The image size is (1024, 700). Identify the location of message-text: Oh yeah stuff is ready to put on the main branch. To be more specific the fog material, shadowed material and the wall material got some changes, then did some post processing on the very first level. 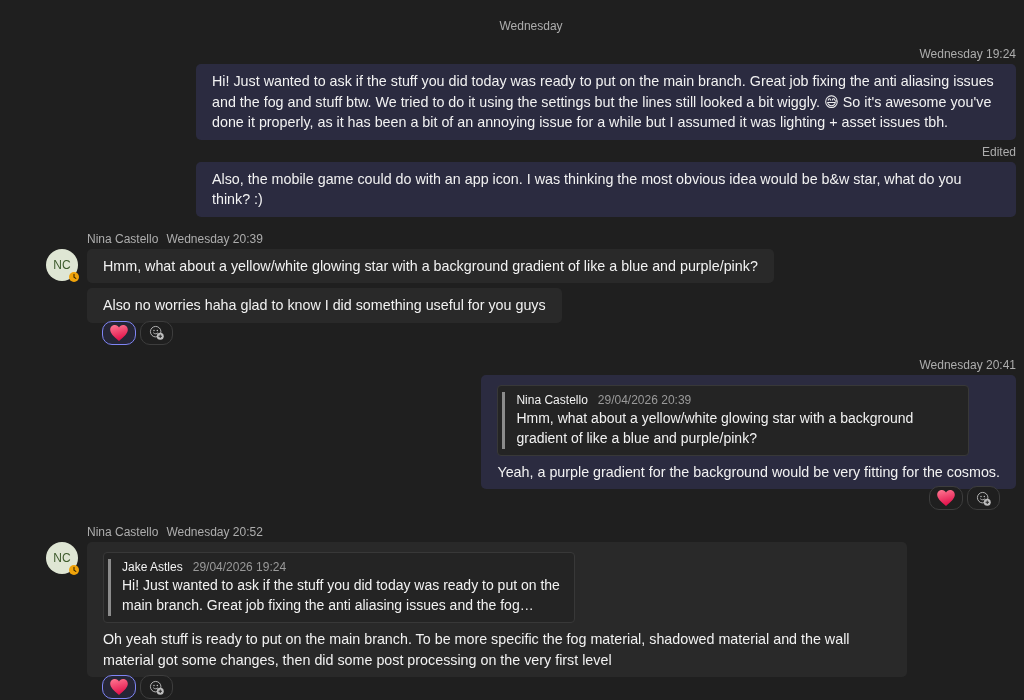
(477, 650).